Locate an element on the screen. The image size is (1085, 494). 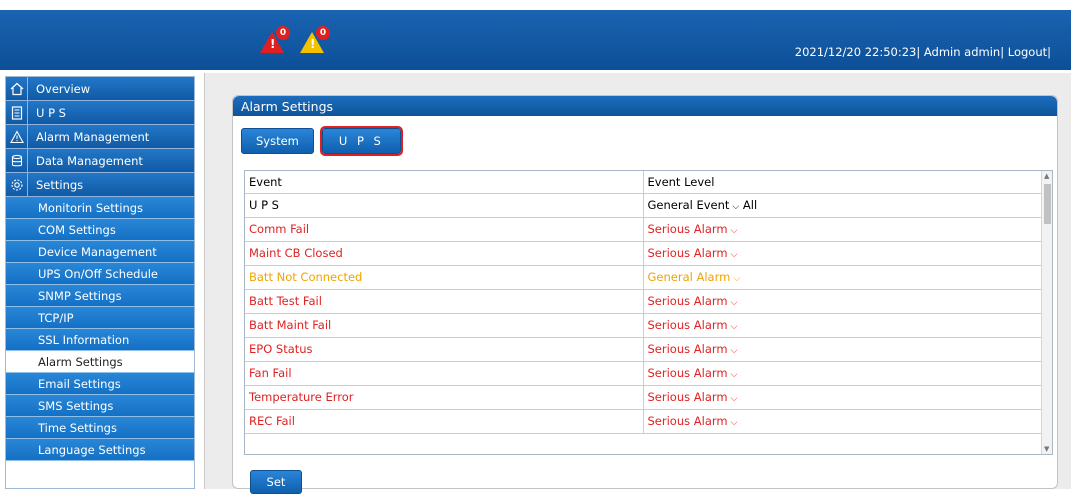
nav-time-settings: Time Settings is located at coordinates (100, 428).